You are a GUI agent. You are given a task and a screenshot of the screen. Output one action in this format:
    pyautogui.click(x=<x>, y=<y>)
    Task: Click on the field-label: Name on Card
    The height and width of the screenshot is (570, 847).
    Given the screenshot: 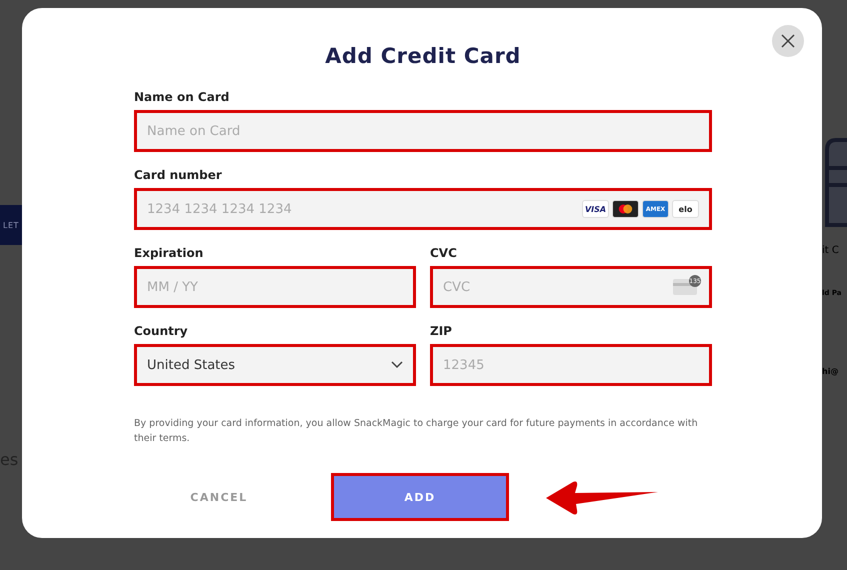 What is the action you would take?
    pyautogui.click(x=182, y=97)
    